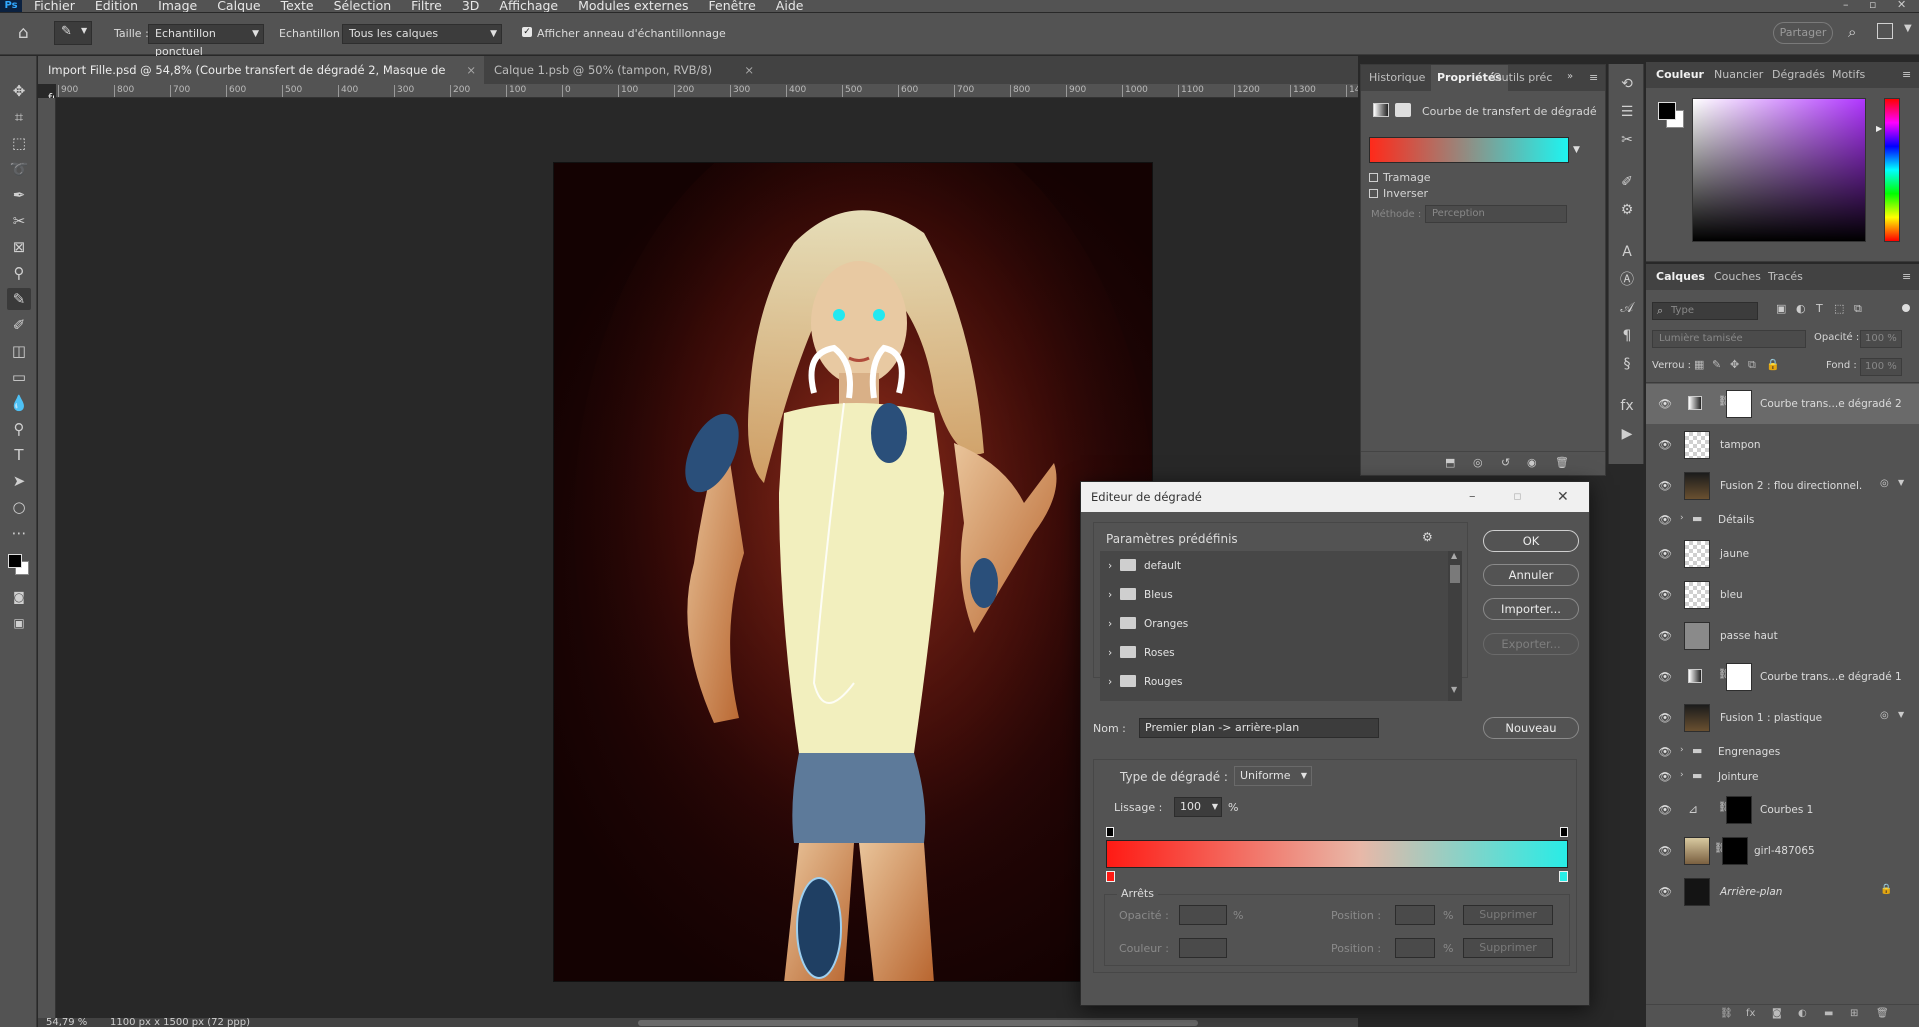 The height and width of the screenshot is (1027, 1919). I want to click on foreground-color-swatch, so click(1667, 111).